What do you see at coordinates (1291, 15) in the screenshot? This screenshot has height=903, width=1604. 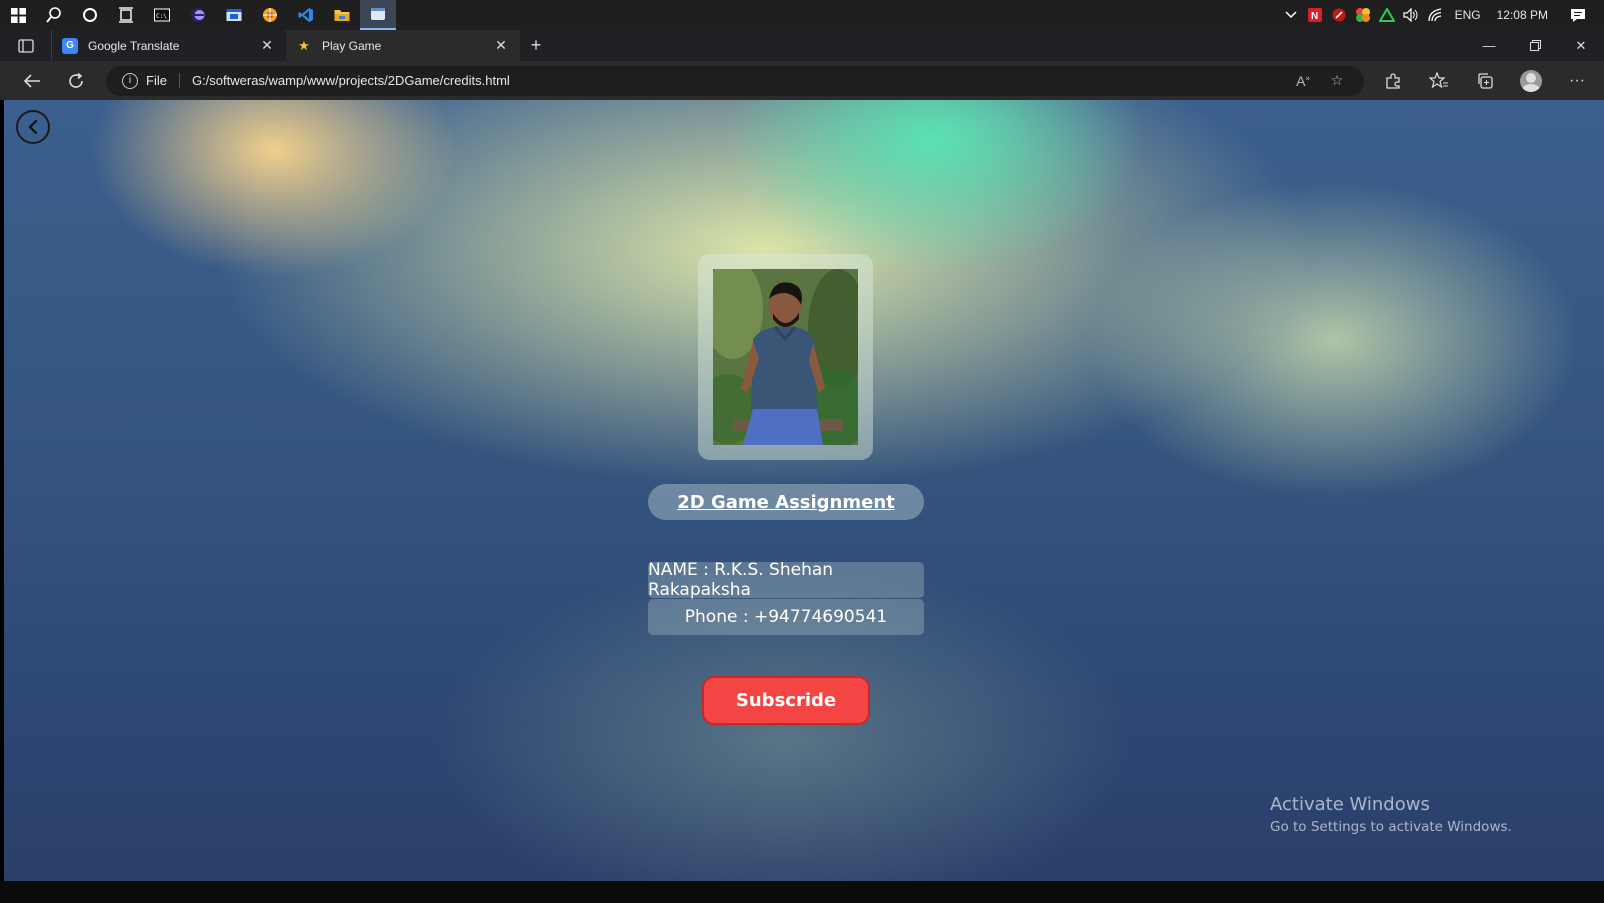 I see `chevron-up-icon` at bounding box center [1291, 15].